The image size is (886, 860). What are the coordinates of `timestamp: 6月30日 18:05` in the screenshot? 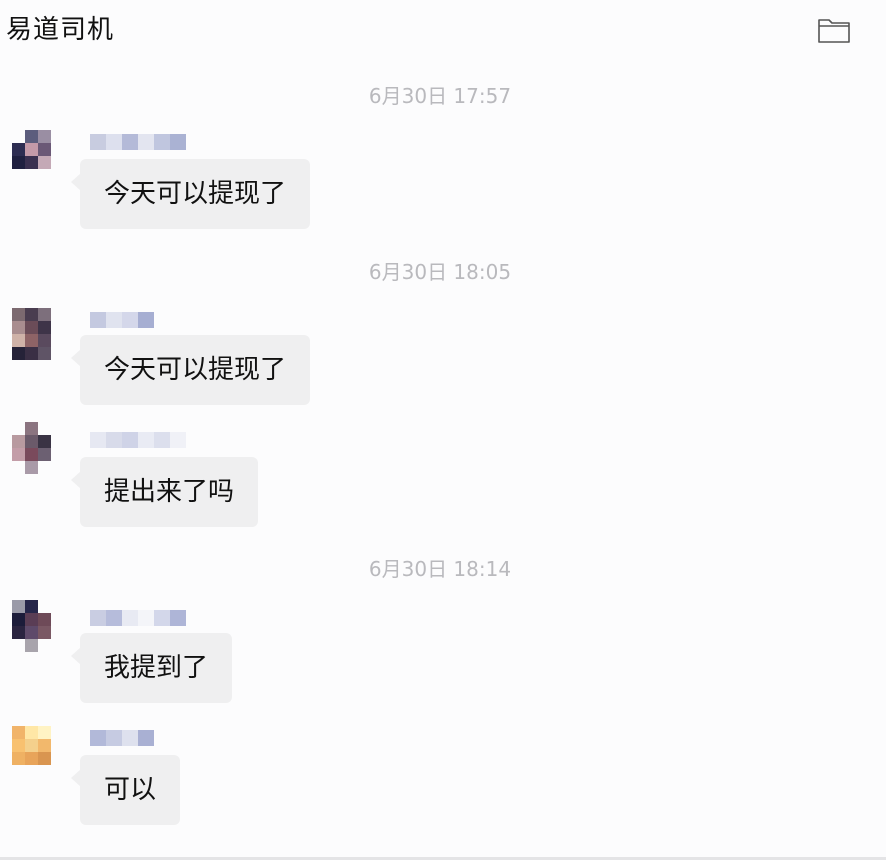 It's located at (440, 272).